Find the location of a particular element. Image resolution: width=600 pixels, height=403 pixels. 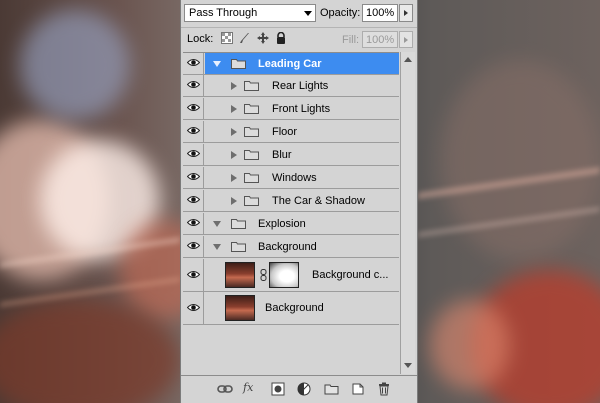

lock-position-move-icon is located at coordinates (263, 38).